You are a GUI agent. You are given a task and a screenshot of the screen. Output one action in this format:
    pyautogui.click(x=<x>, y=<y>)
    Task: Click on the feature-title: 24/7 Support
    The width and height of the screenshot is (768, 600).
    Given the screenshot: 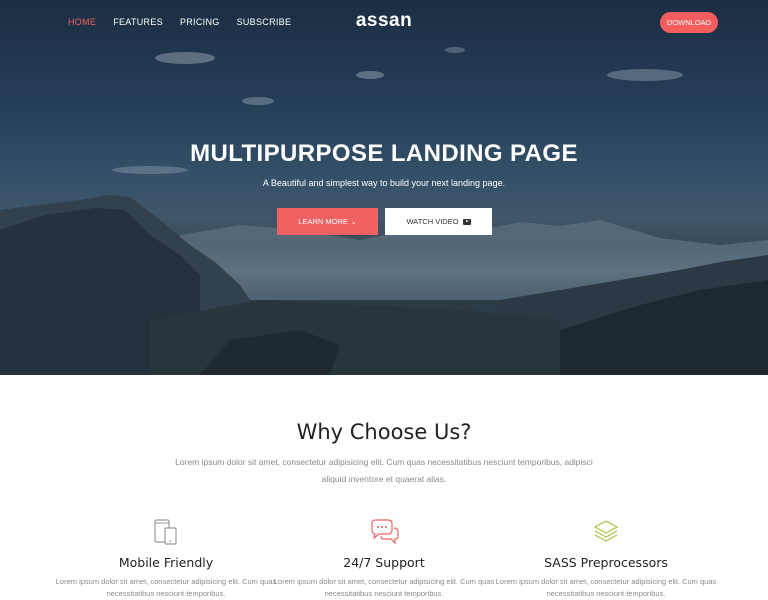 What is the action you would take?
    pyautogui.click(x=384, y=562)
    